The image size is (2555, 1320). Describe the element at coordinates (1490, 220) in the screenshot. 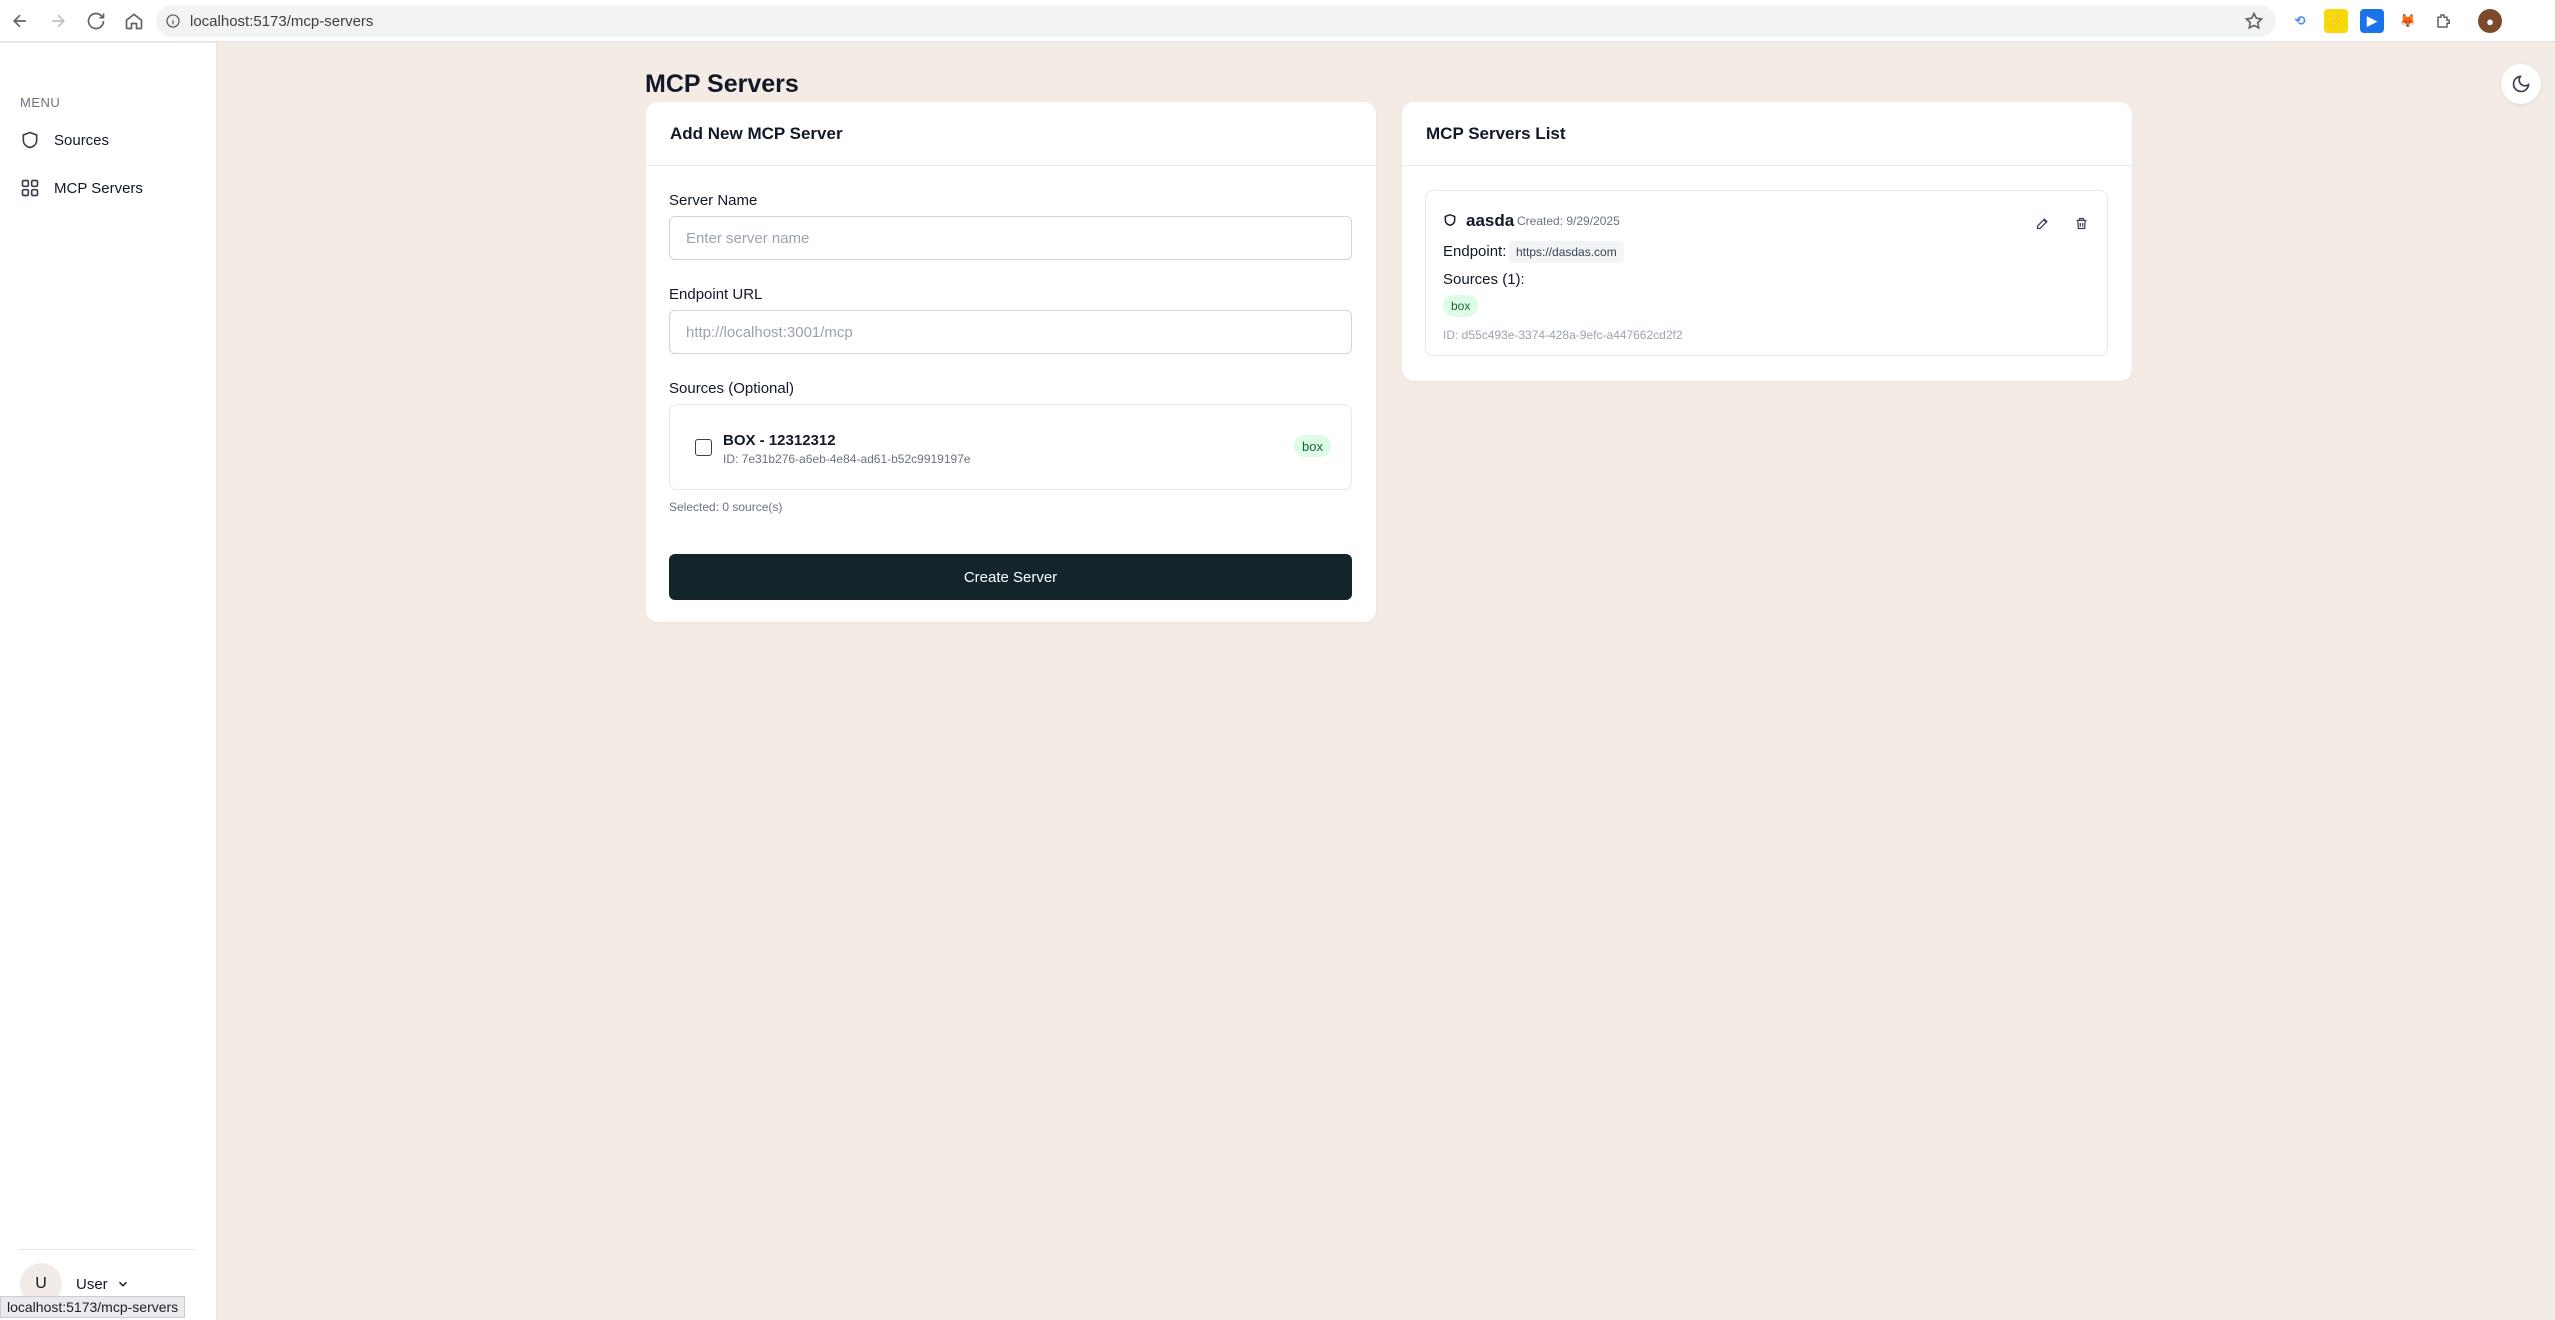

I see `server-name: aasda` at that location.